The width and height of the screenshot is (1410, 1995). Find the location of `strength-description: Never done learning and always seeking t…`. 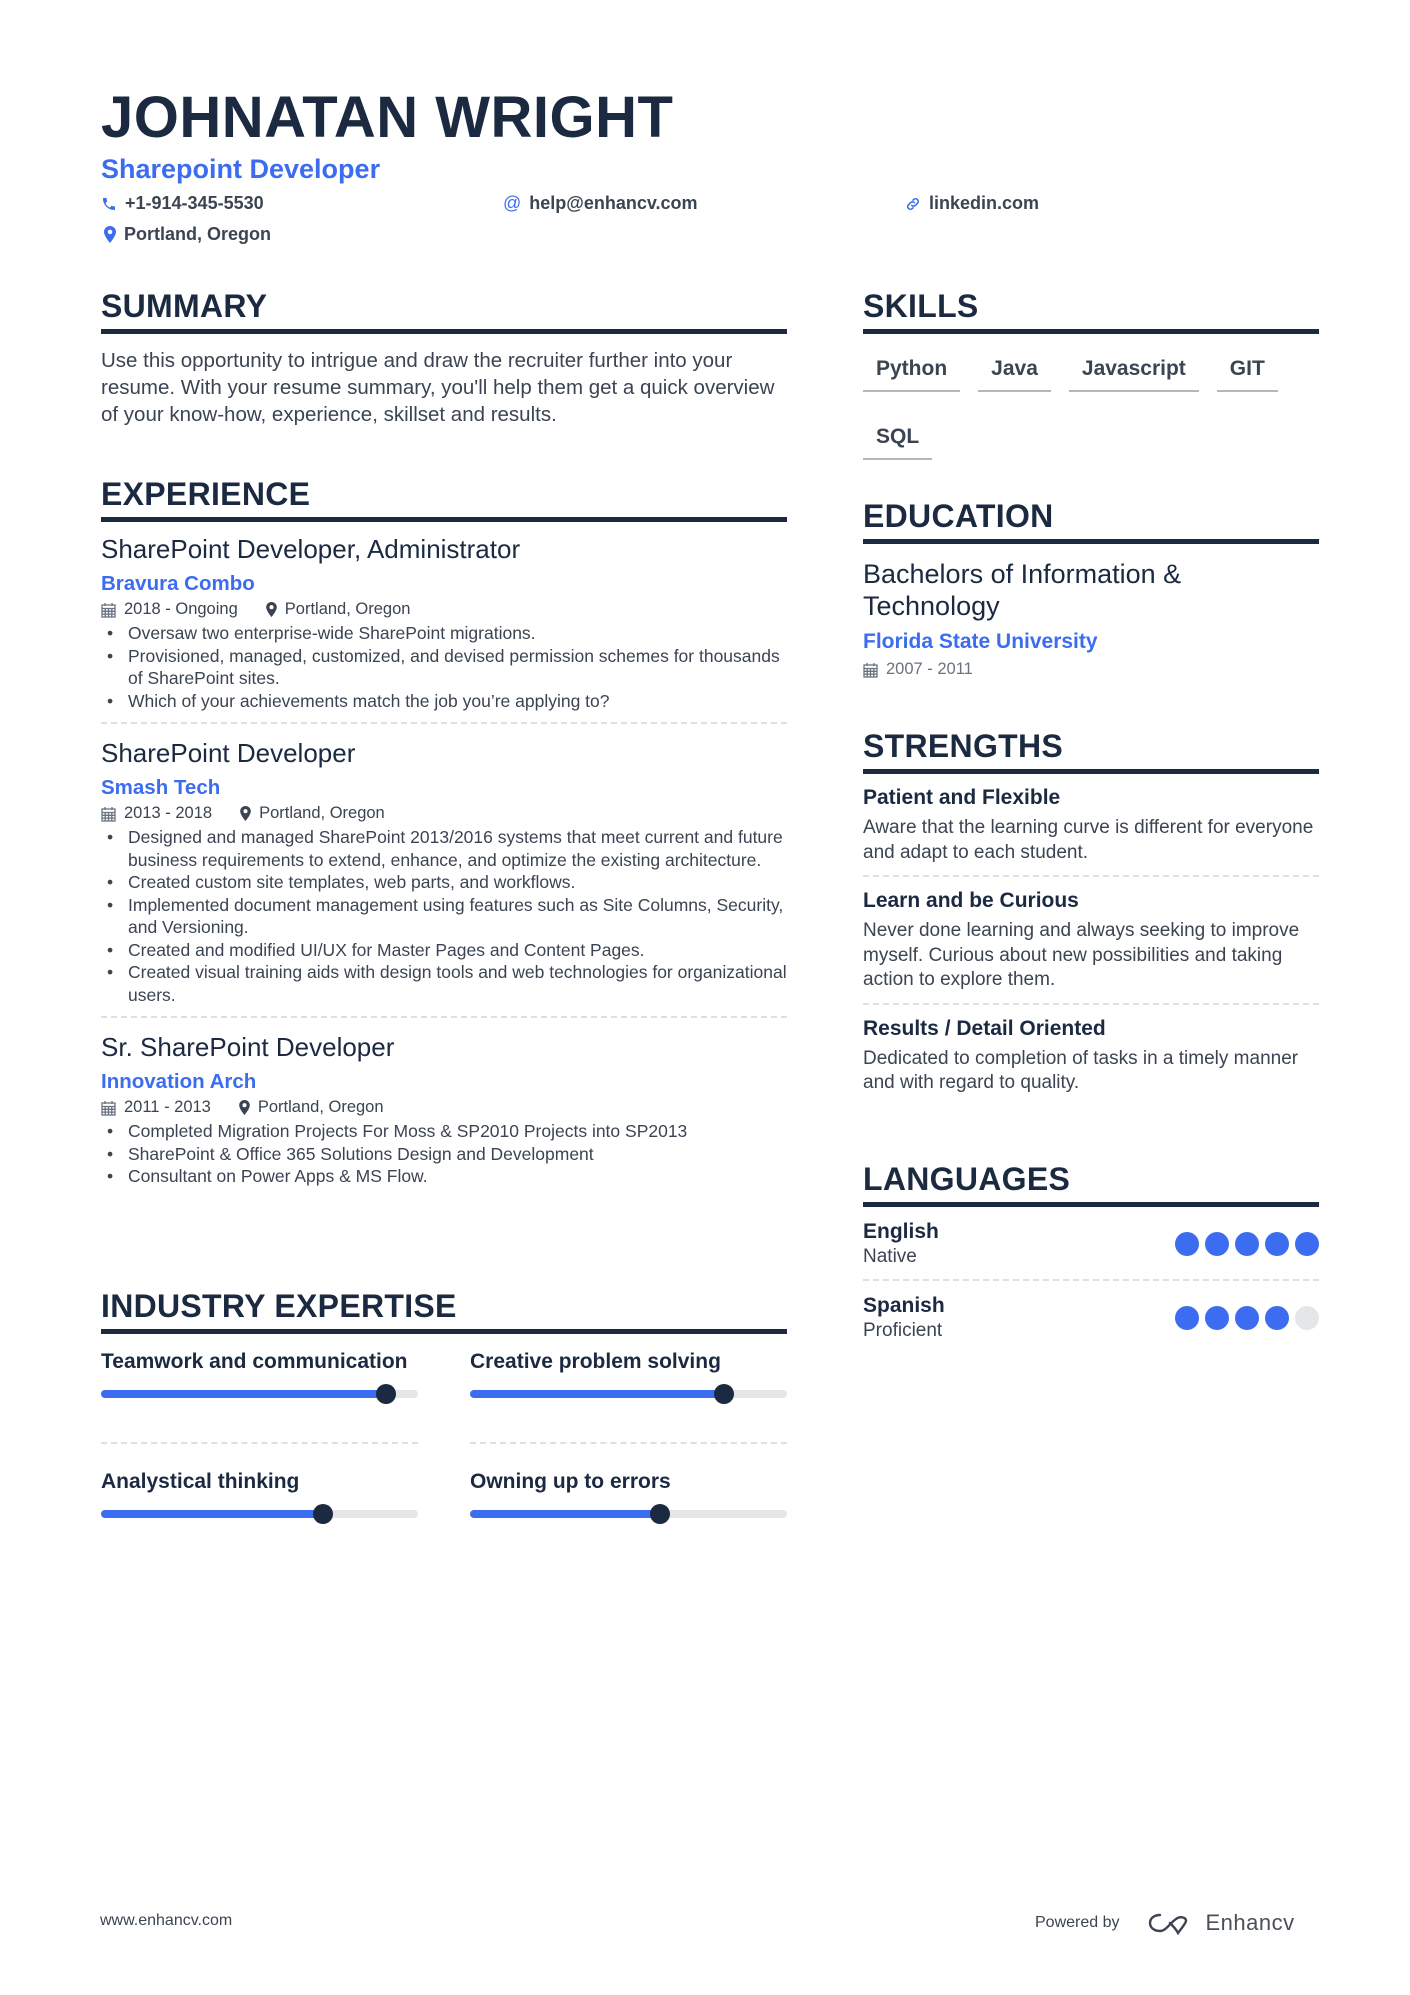

strength-description: Never done learning and always seeking t… is located at coordinates (1081, 955).